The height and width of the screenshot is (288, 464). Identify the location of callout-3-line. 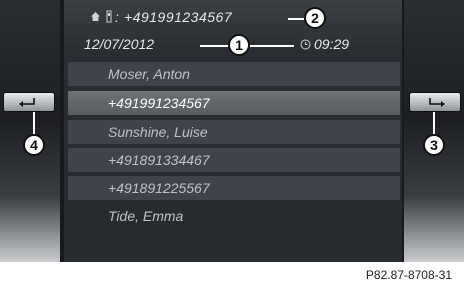
(434, 123).